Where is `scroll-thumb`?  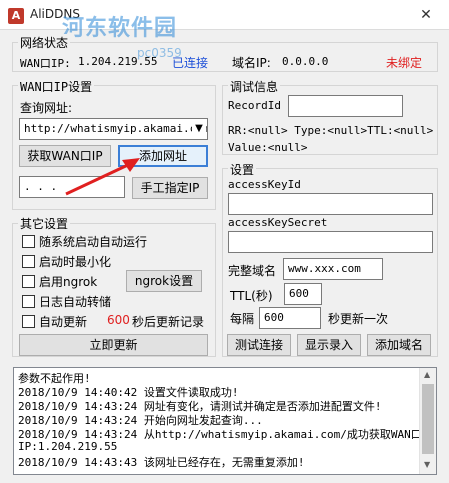 scroll-thumb is located at coordinates (428, 419).